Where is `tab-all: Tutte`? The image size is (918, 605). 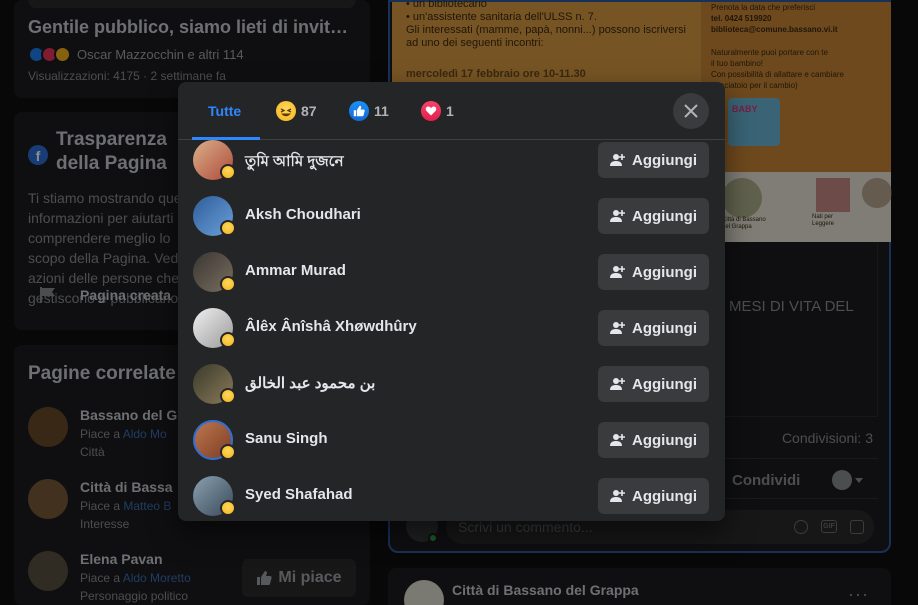
tab-all: Tutte is located at coordinates (224, 111).